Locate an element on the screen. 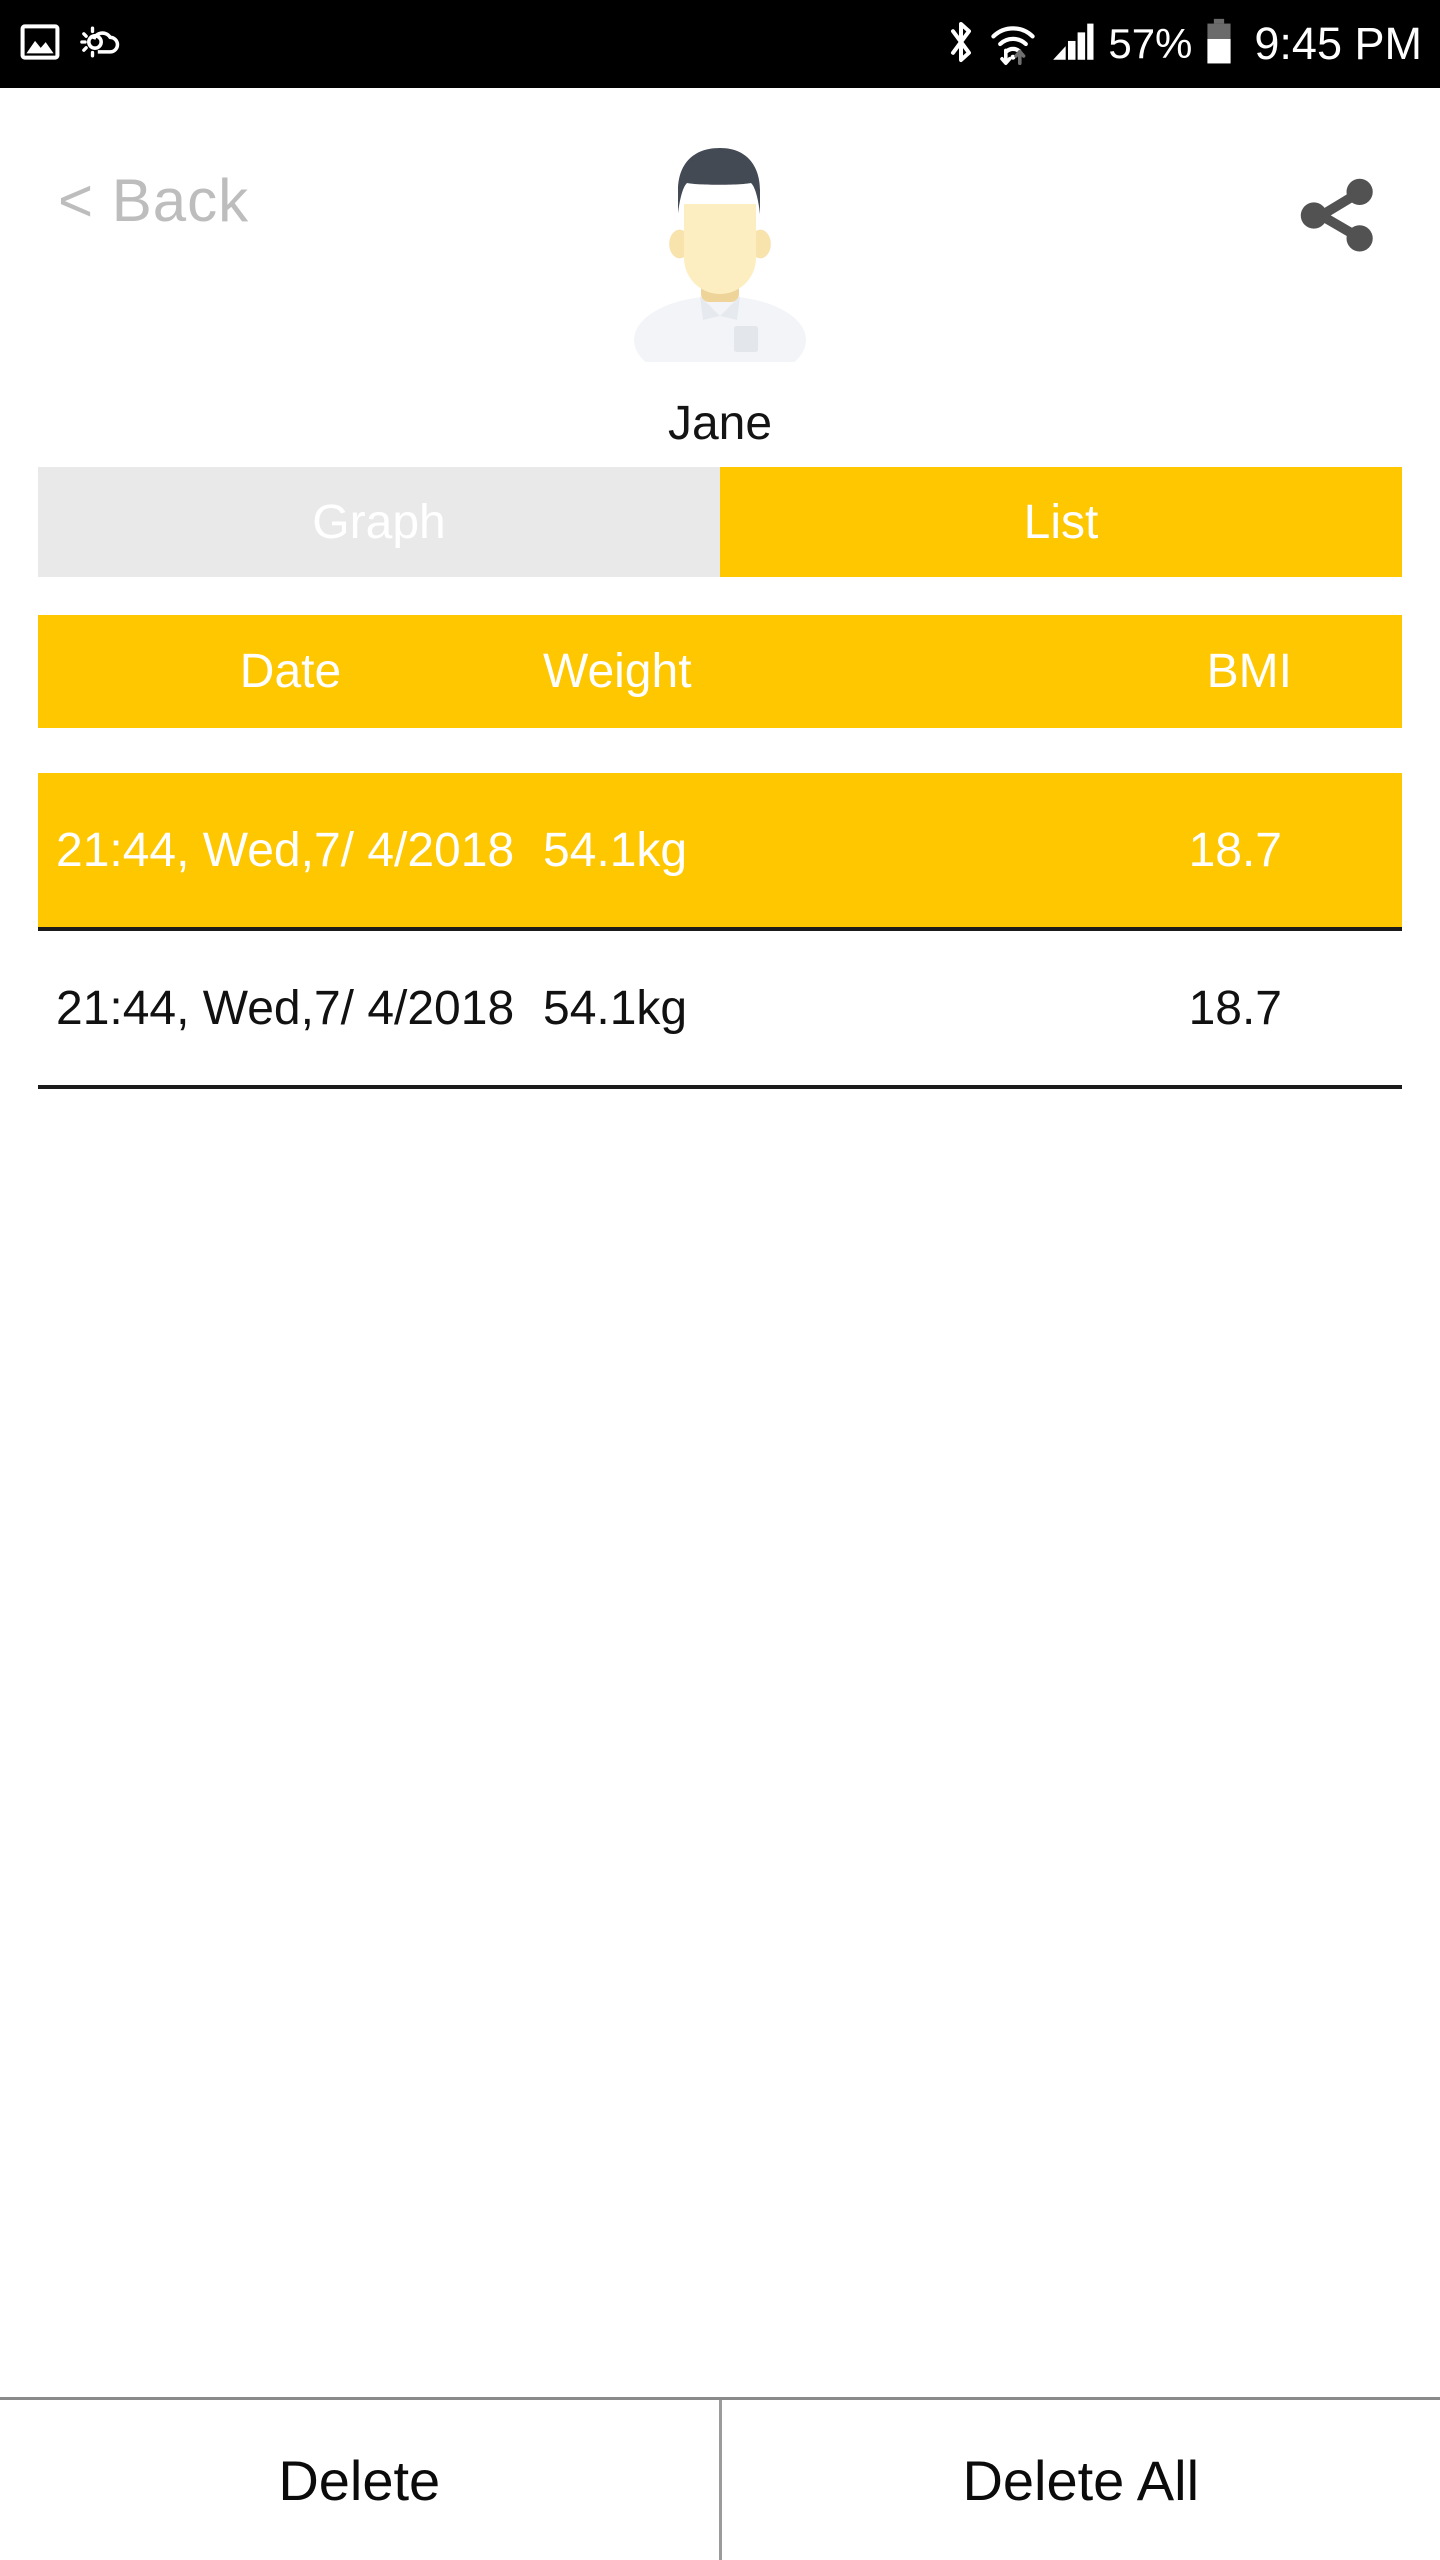 This screenshot has height=2560, width=1440. status-bar: 57% 9:45 PM is located at coordinates (720, 44).